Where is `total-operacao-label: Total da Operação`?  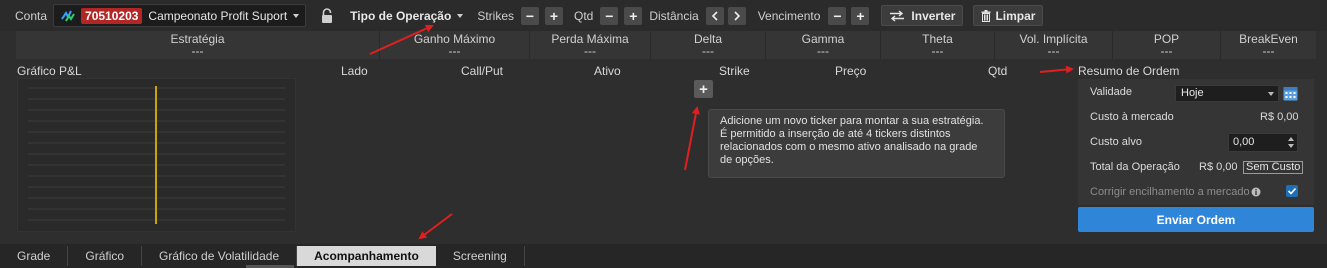 total-operacao-label: Total da Operação is located at coordinates (1135, 167).